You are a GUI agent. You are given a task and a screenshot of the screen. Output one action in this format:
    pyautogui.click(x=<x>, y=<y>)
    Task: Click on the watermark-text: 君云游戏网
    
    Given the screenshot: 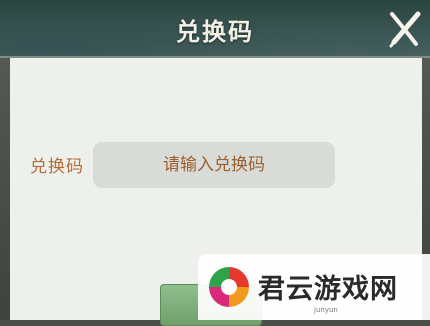 What is the action you would take?
    pyautogui.click(x=328, y=289)
    